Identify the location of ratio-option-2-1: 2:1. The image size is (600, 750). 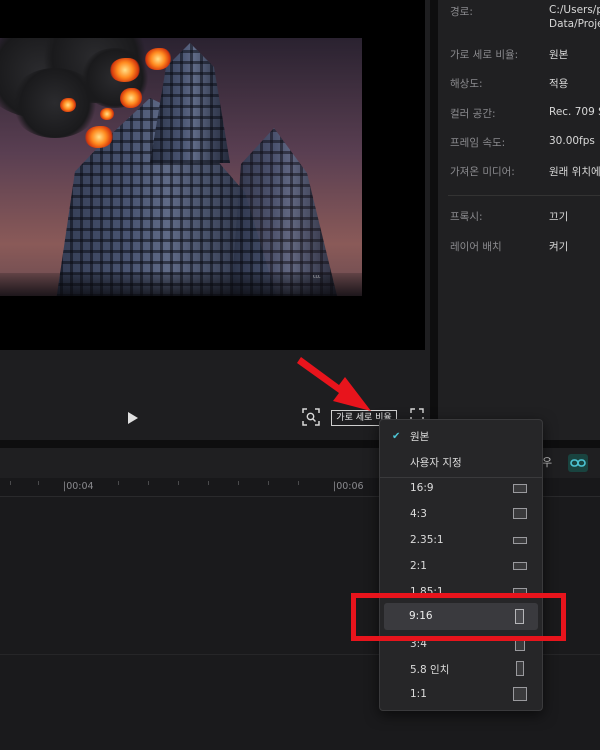
(461, 567).